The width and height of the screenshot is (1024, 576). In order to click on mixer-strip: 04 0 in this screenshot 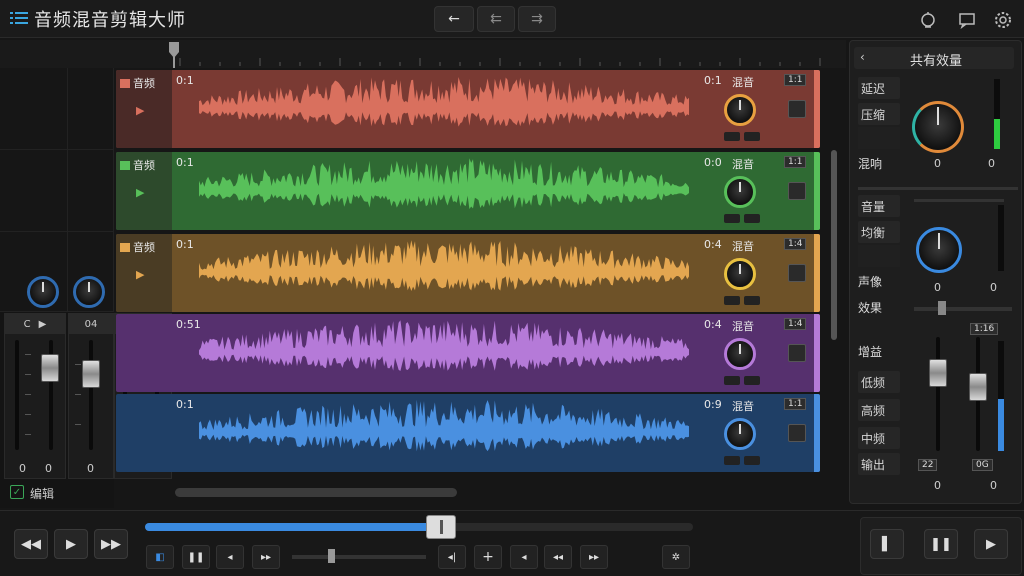, I will do `click(91, 396)`.